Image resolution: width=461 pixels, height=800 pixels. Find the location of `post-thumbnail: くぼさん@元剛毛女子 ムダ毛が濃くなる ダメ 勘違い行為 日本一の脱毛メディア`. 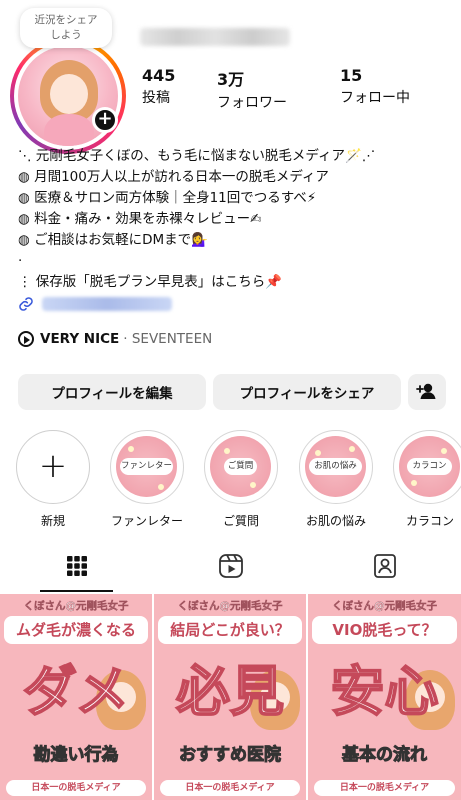

post-thumbnail: くぼさん@元剛毛女子 ムダ毛が濃くなる ダメ 勘違い行為 日本一の脱毛メディア is located at coordinates (76, 697).